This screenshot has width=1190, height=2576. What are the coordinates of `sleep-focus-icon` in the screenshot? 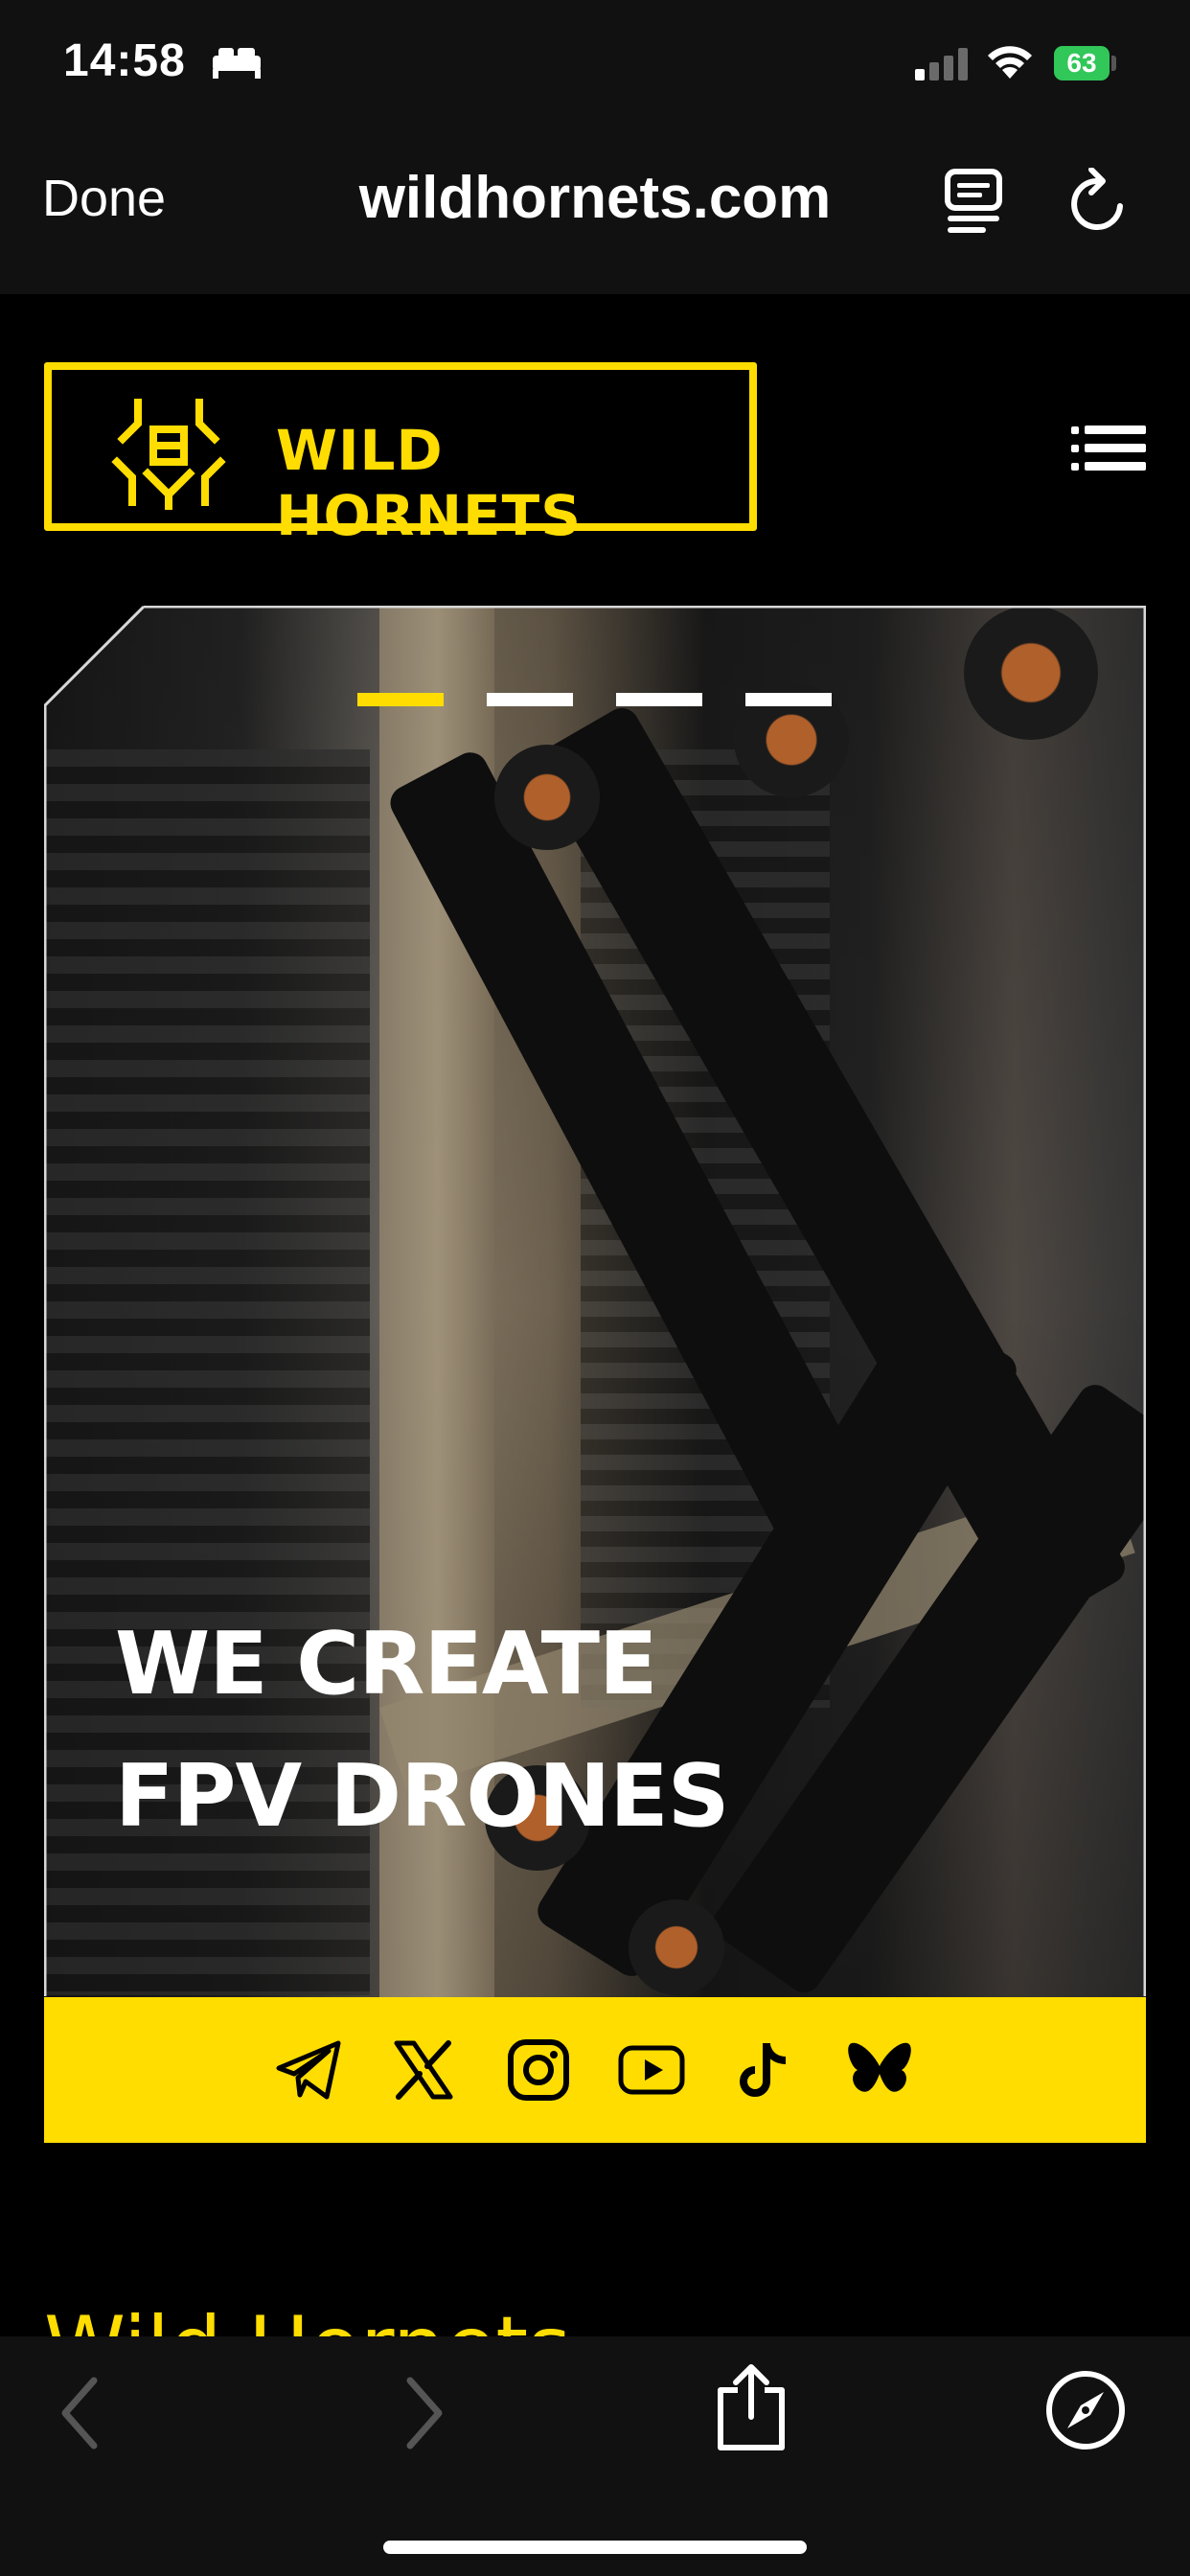 It's located at (237, 63).